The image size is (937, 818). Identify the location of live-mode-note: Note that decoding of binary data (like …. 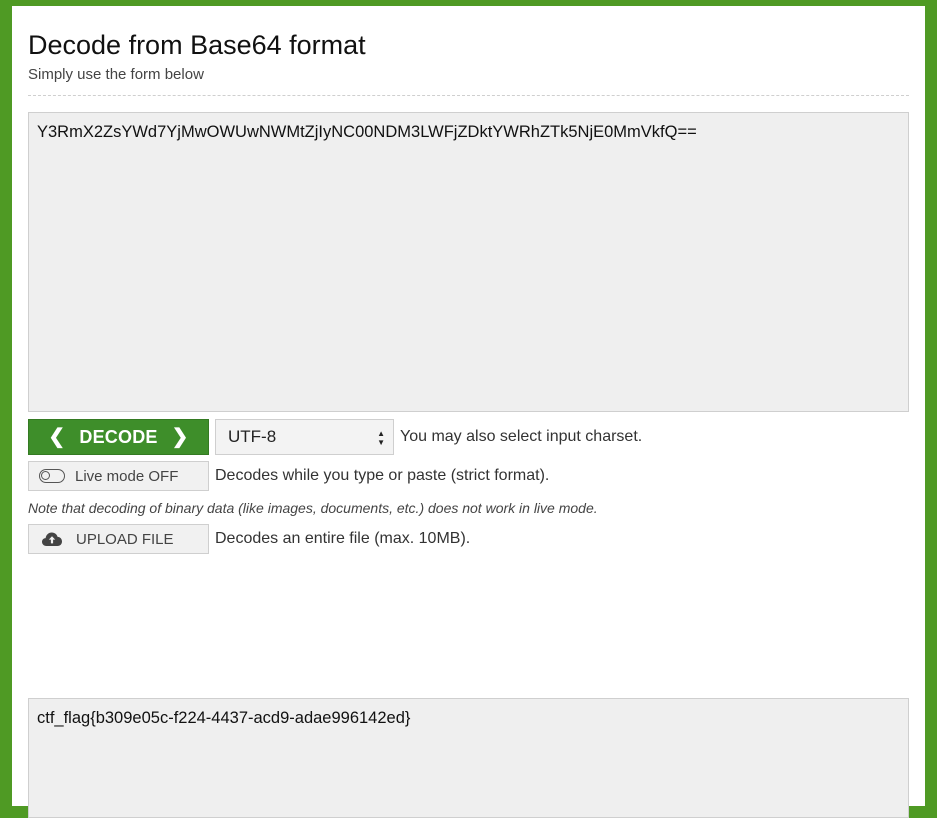
(313, 508).